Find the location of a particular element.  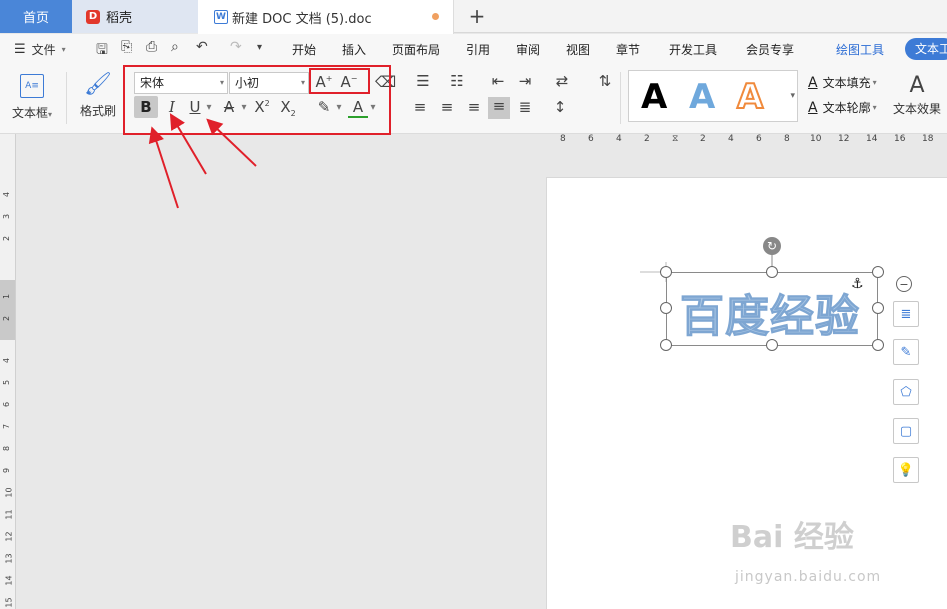

file-menu: ☰ 文件 ▾ is located at coordinates (40, 49).